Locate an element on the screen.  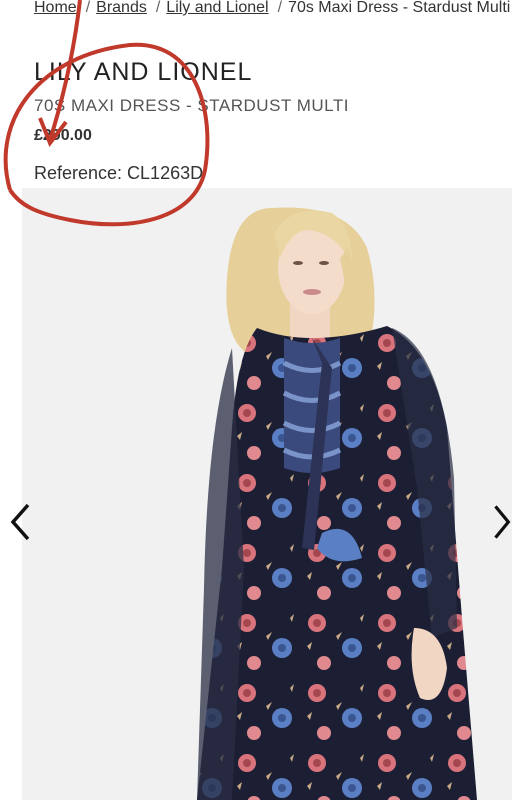
gallery-prev-button is located at coordinates (20, 522).